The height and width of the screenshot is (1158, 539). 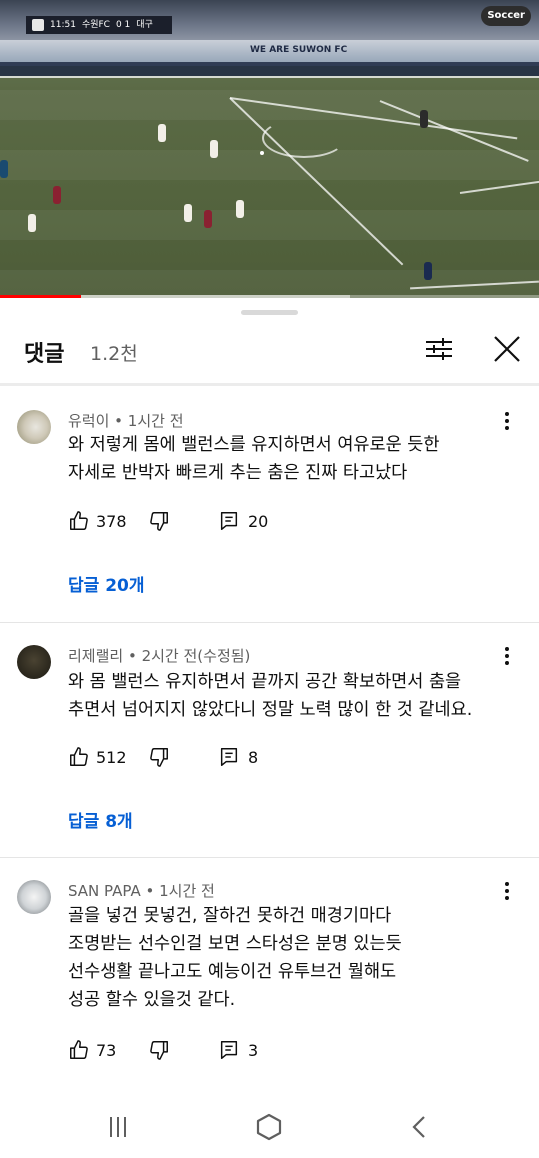 I want to click on comment-line: 와 몸 밸런스 유지하면서 끝까지 공간 확보하면서 춤을, so click(x=265, y=682).